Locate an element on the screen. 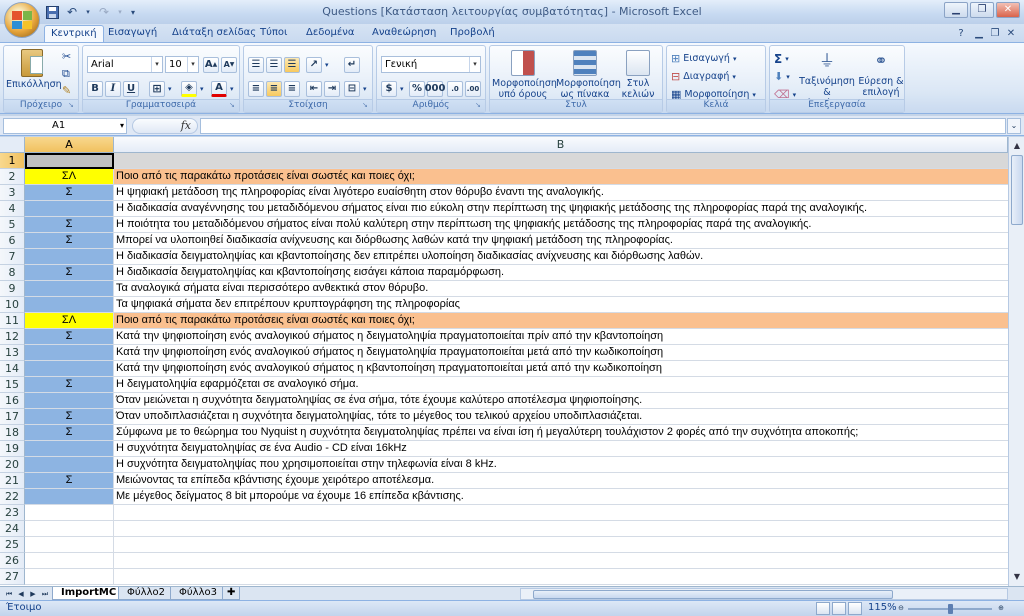 This screenshot has width=1024, height=616. sheet-tab-fyllo3: Φύλλο3 is located at coordinates (198, 593).